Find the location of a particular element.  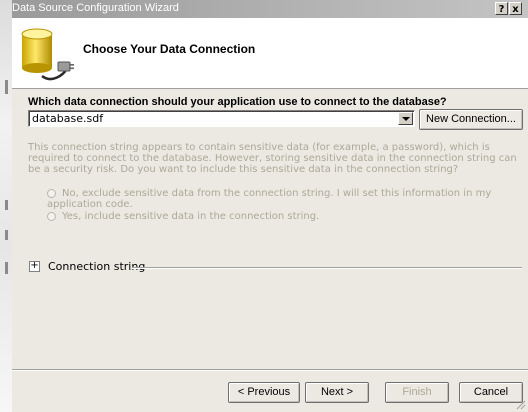

footer-divider is located at coordinates (270, 370).